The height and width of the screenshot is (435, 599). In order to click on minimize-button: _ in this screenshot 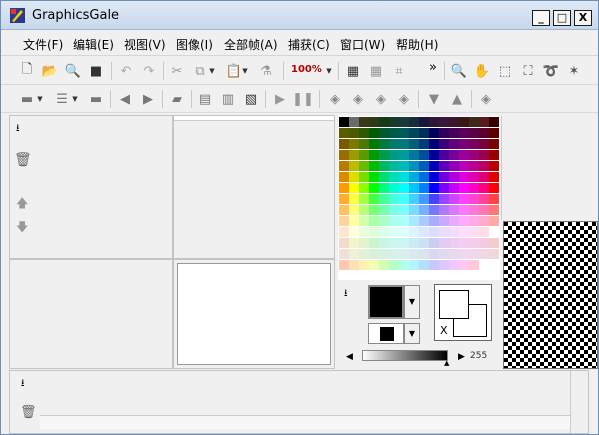, I will do `click(541, 18)`.